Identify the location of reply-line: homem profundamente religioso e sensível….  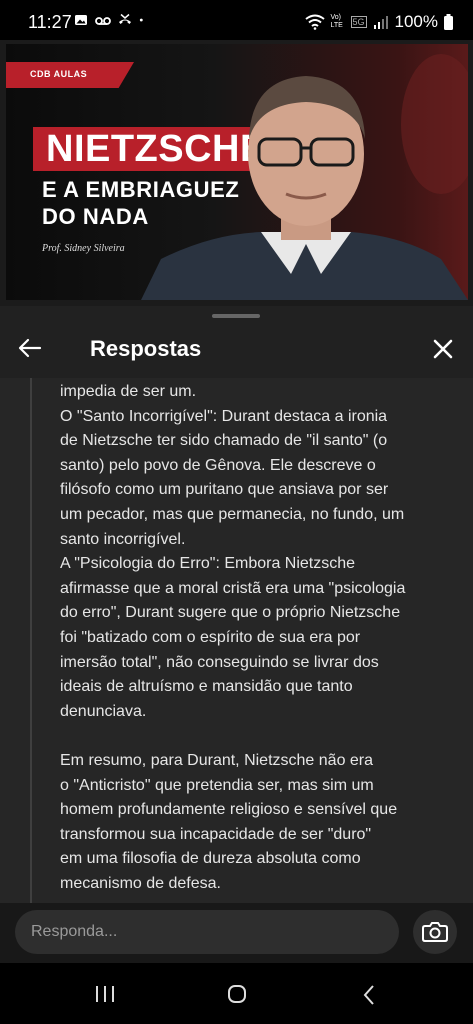
(229, 810).